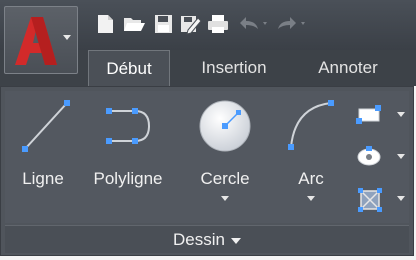 The width and height of the screenshot is (416, 260). I want to click on app-menu-arrow-icon, so click(67, 37).